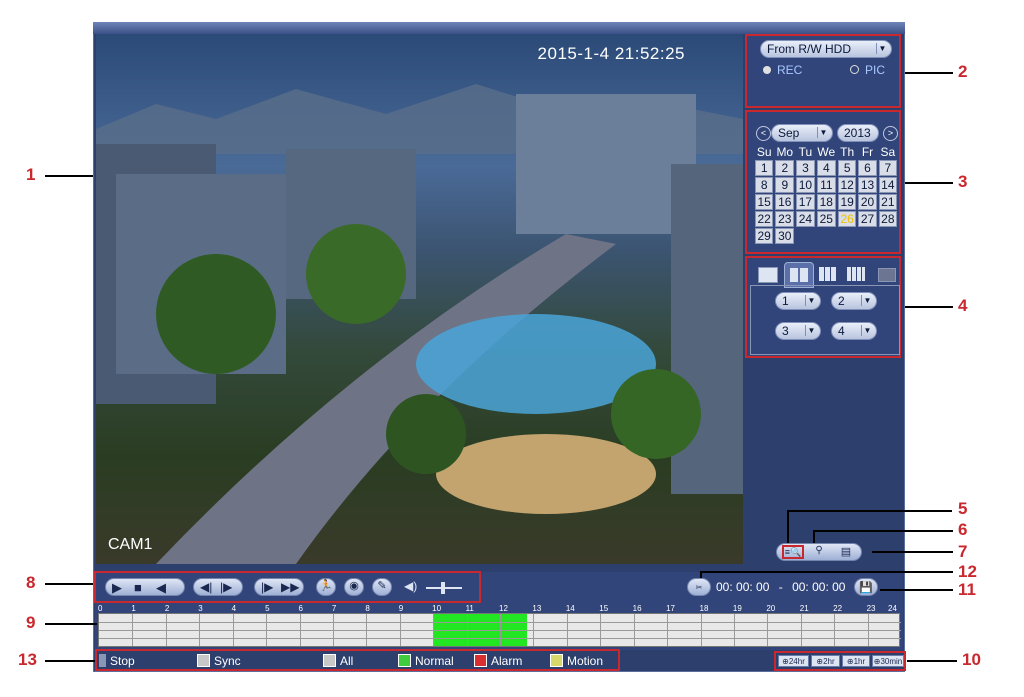 The image size is (1024, 697). Describe the element at coordinates (138, 587) in the screenshot. I see `stop-icon: ■` at that location.